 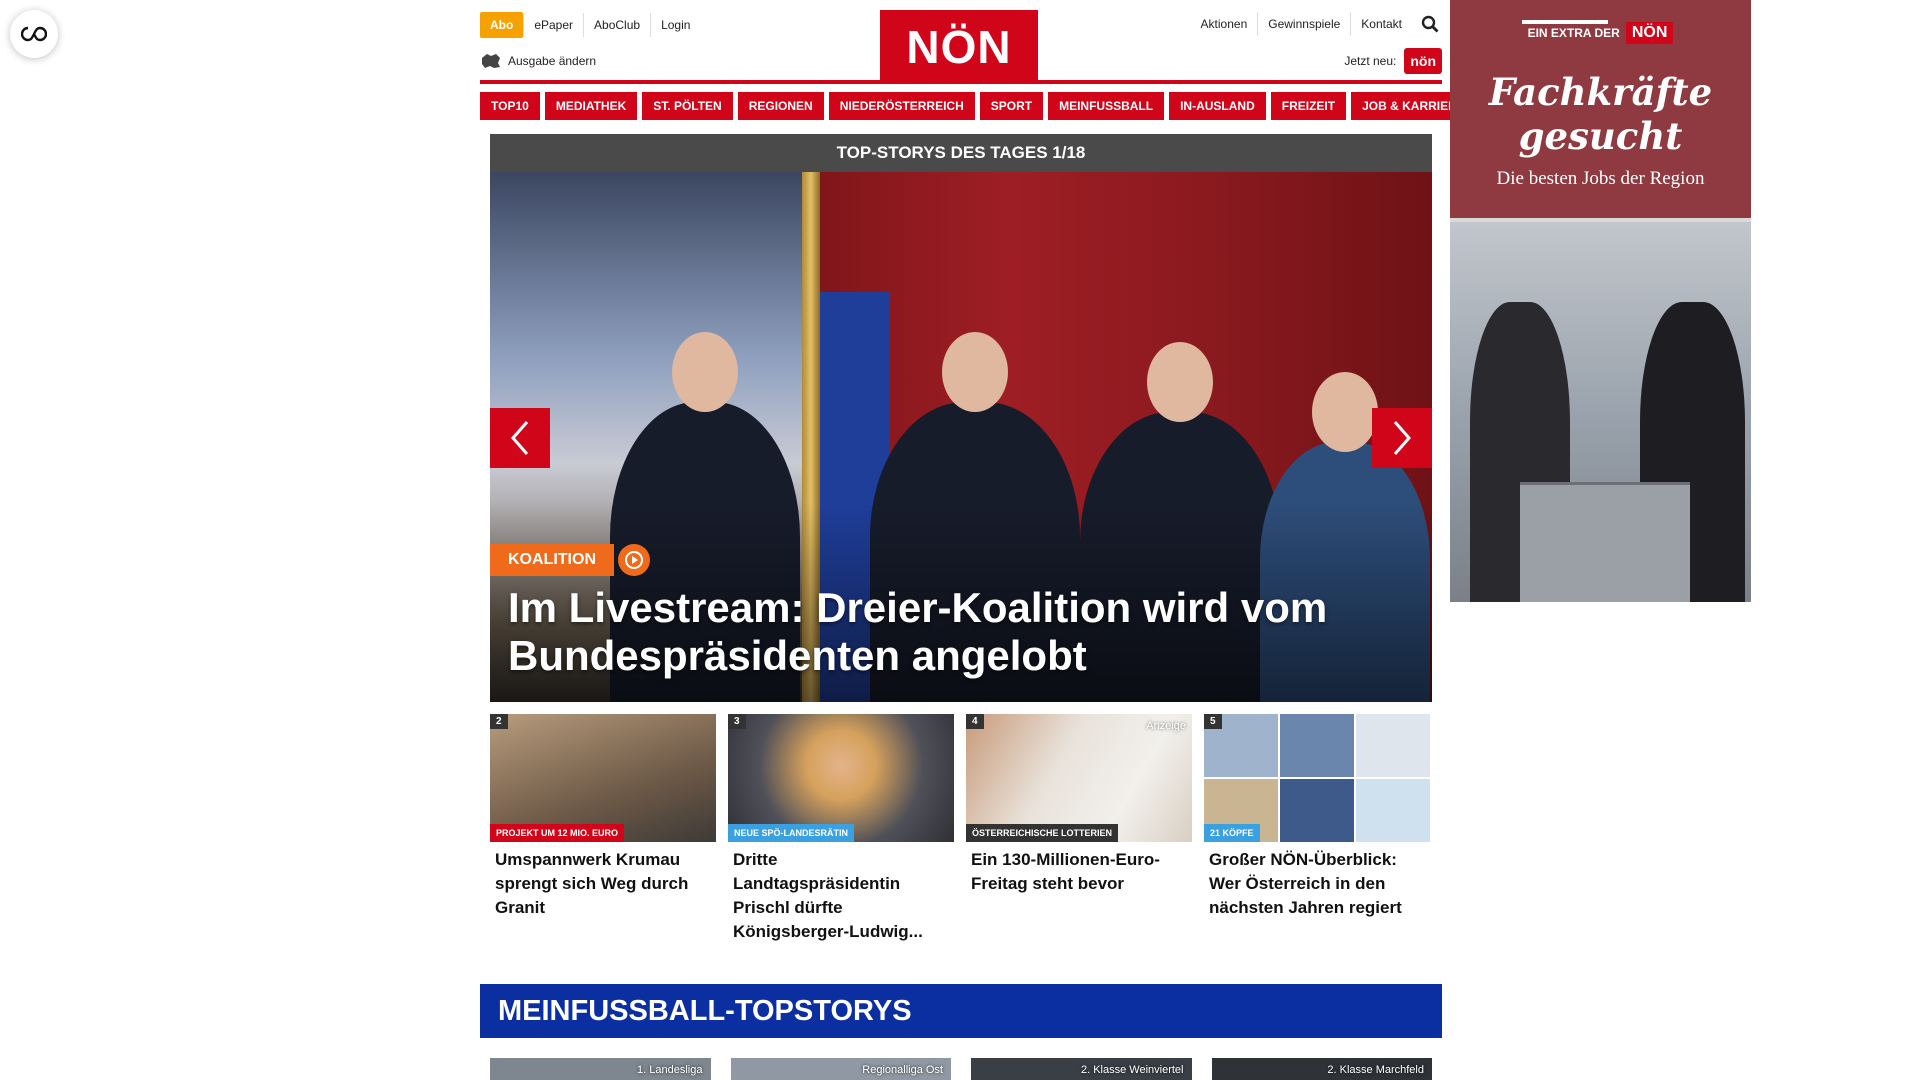 I want to click on ad-extra-line: EIN EXTRA DER NÖN, so click(x=1600, y=32).